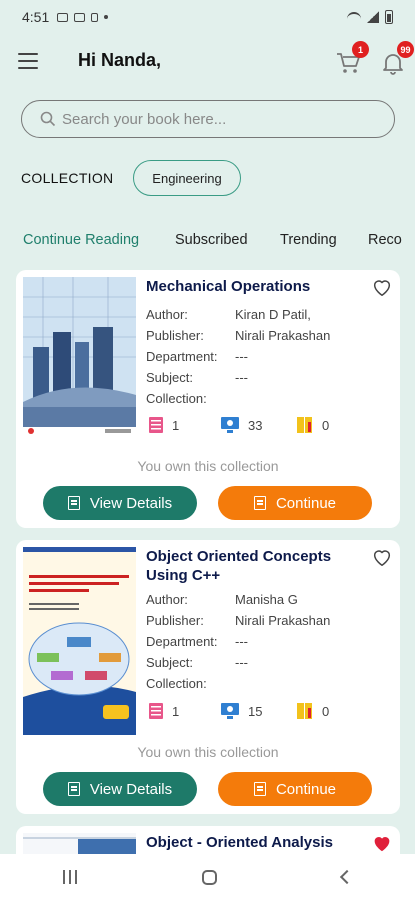  I want to click on greeting: Hi Nanda,, so click(120, 60).